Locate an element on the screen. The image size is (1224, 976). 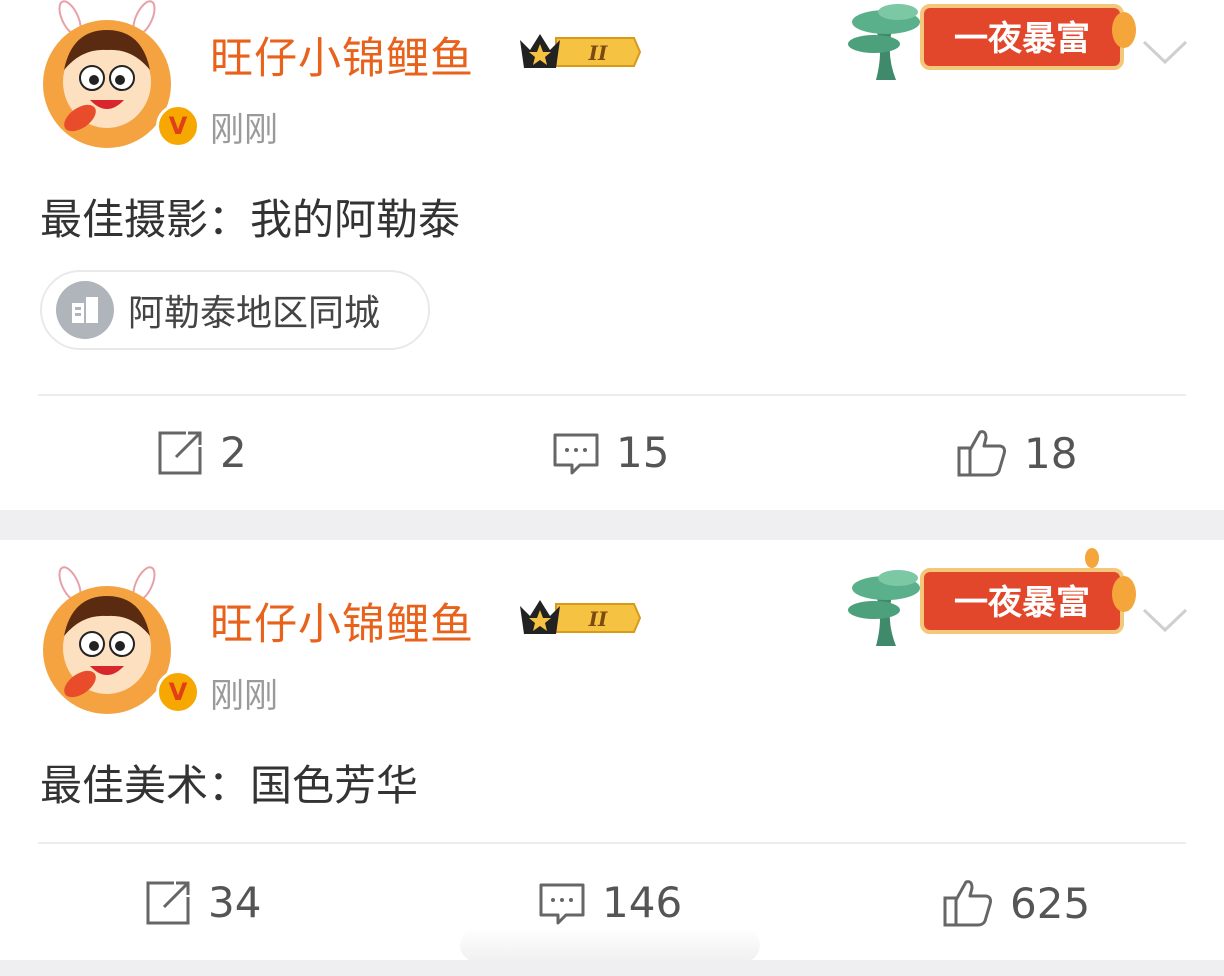
repost-count: 34 is located at coordinates (235, 902).